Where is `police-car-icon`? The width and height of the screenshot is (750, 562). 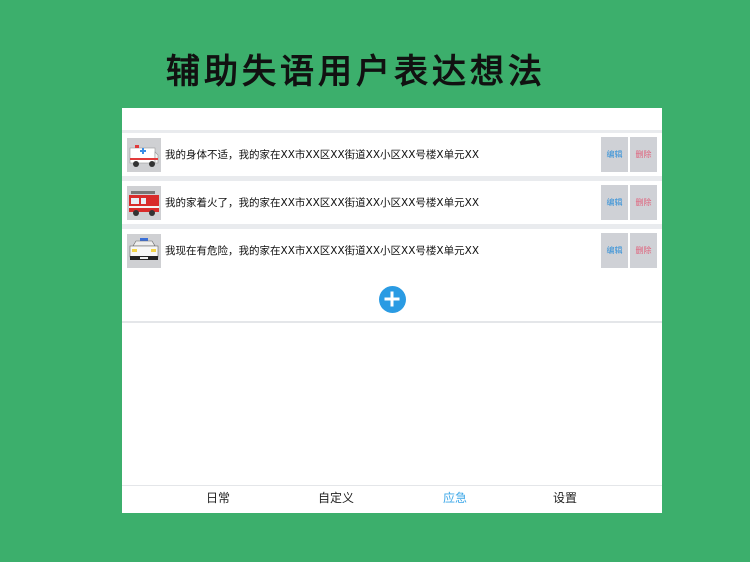
police-car-icon is located at coordinates (144, 250).